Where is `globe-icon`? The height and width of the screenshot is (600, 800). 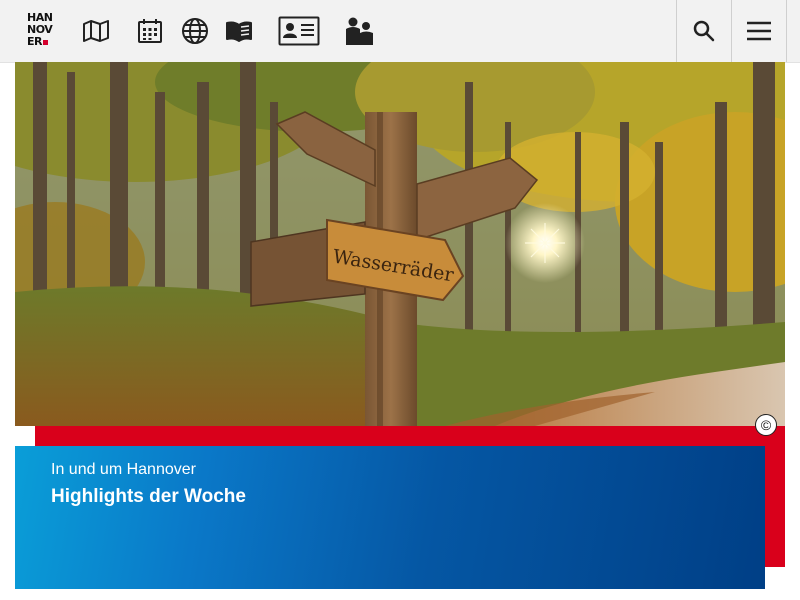
globe-icon is located at coordinates (195, 31).